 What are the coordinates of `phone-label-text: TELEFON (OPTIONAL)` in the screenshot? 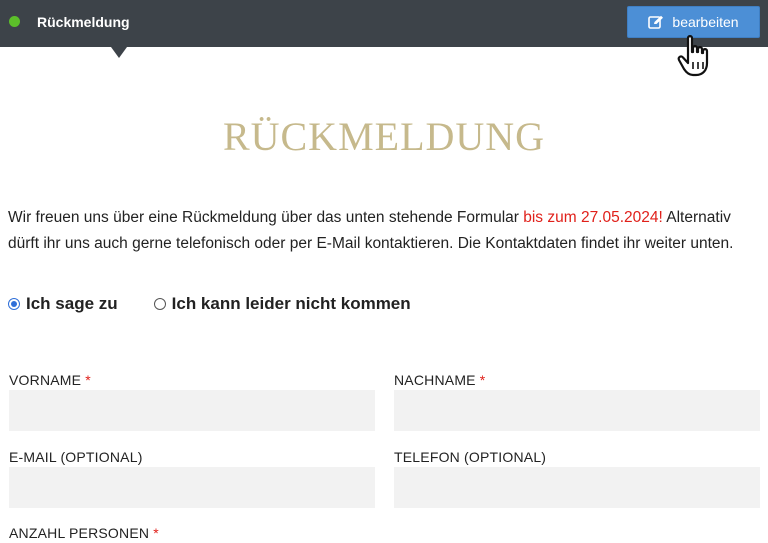 It's located at (470, 457).